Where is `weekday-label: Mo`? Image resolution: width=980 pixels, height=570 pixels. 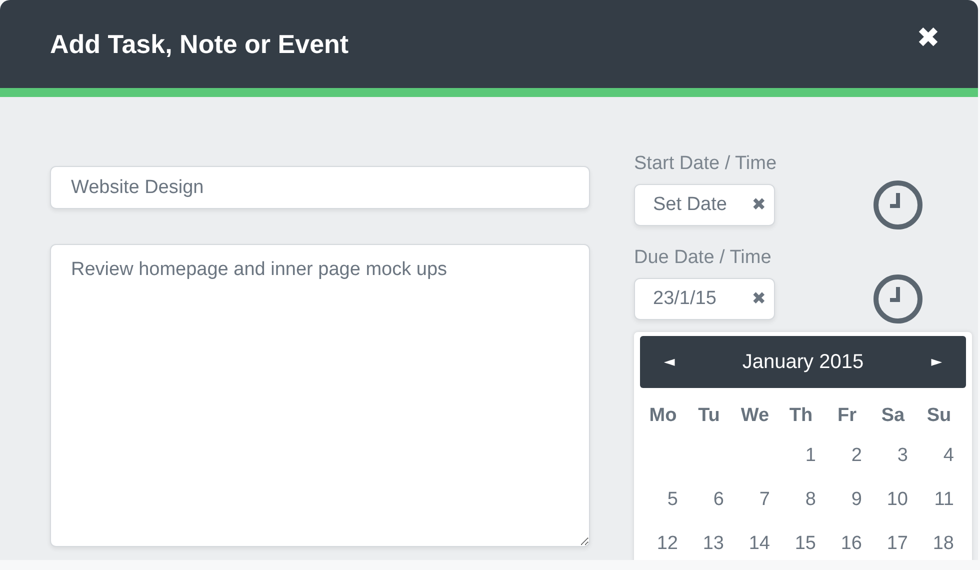 weekday-label: Mo is located at coordinates (663, 416).